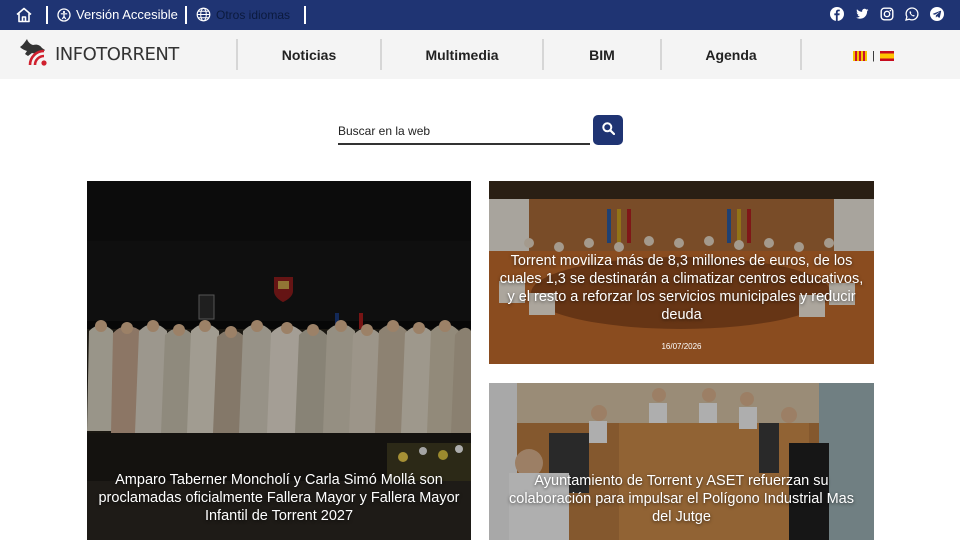 This screenshot has width=960, height=540. I want to click on telegram-icon, so click(937, 14).